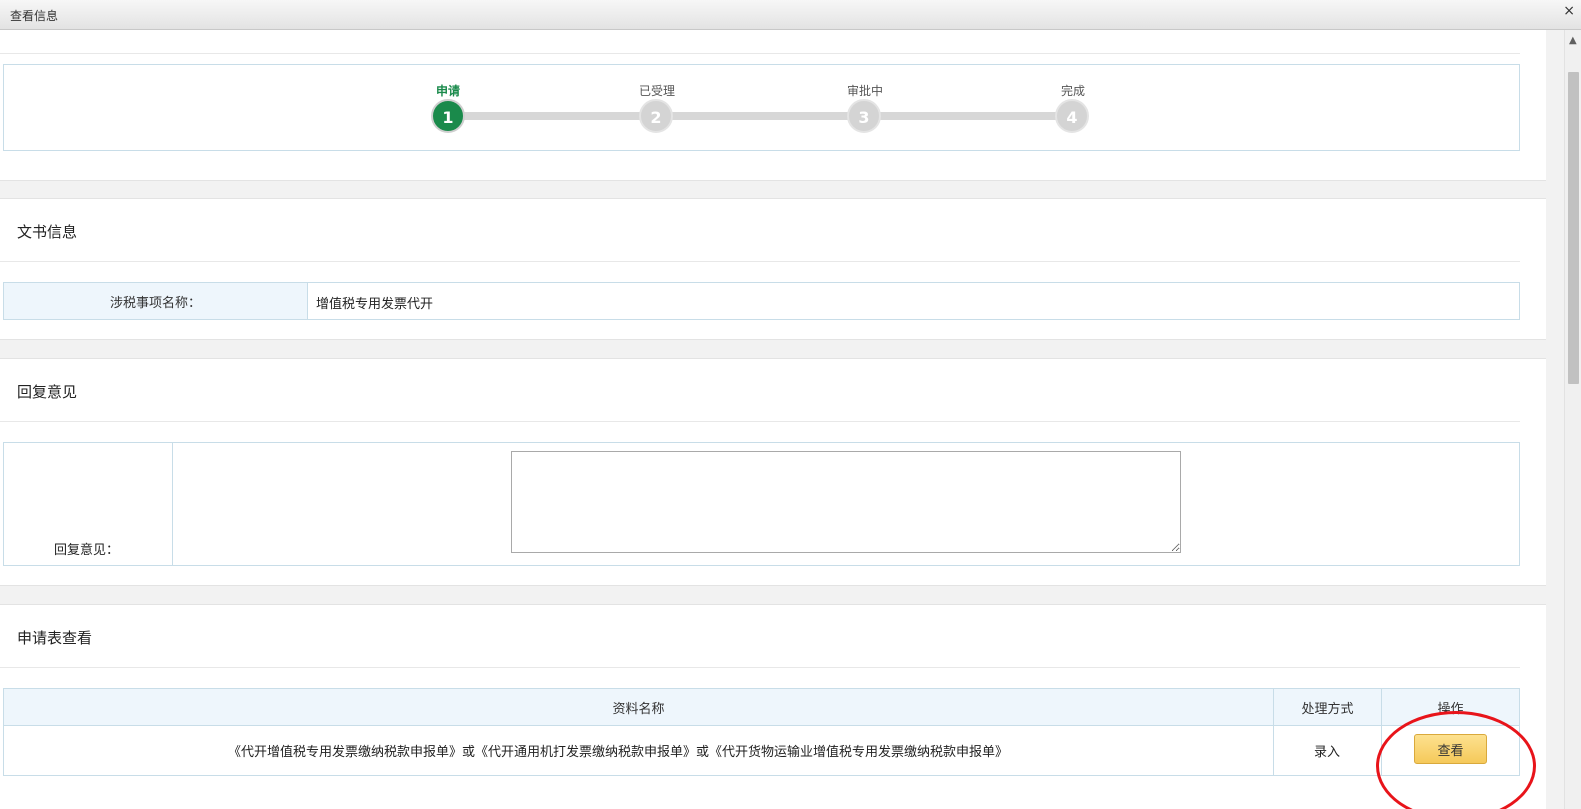  I want to click on step-label-2: 已受理, so click(656, 91).